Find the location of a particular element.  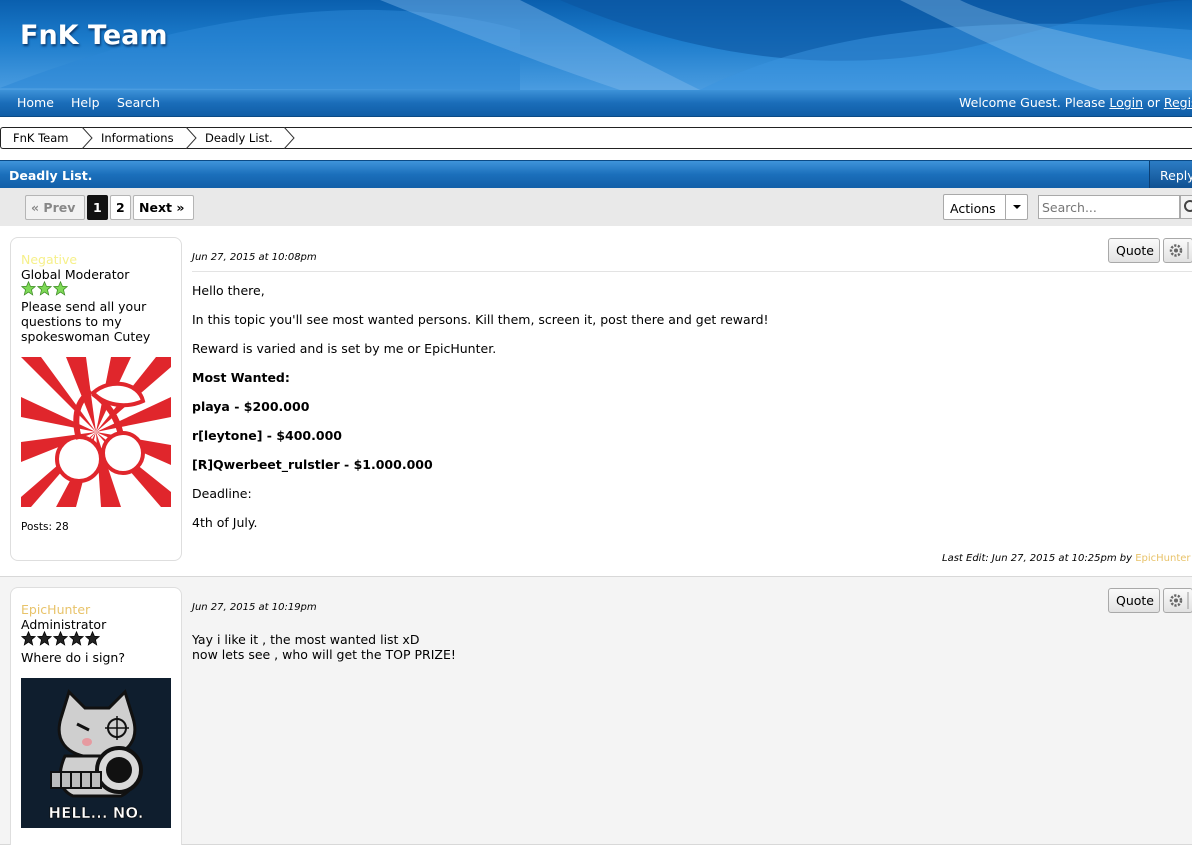

page-2-button: 2 is located at coordinates (120, 207).